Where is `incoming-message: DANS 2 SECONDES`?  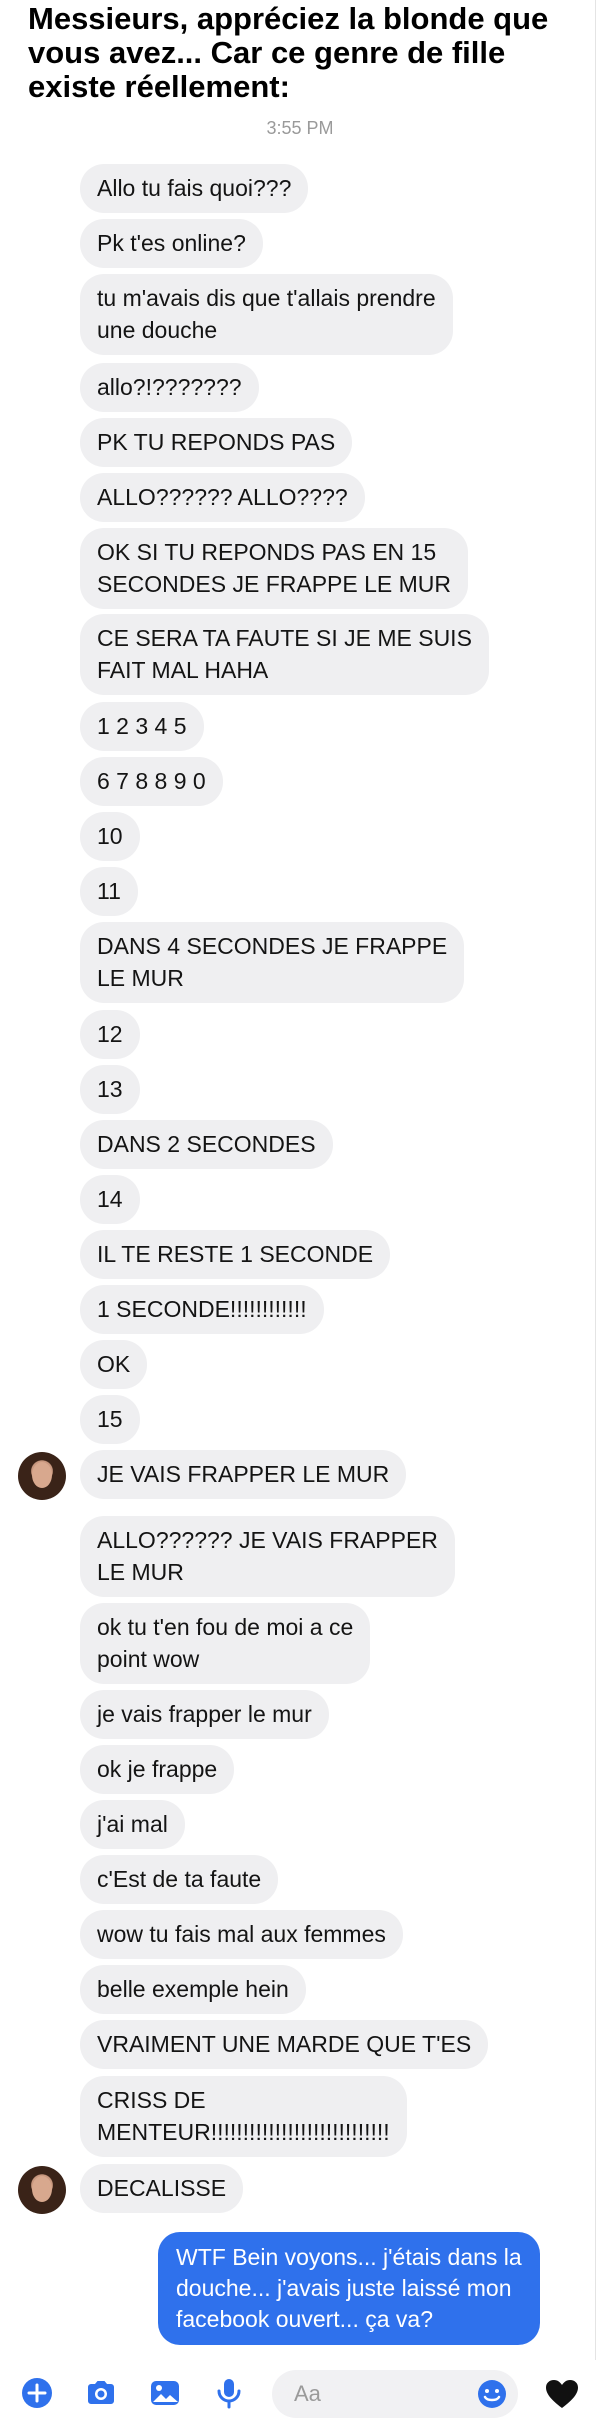
incoming-message: DANS 2 SECONDES is located at coordinates (206, 1144).